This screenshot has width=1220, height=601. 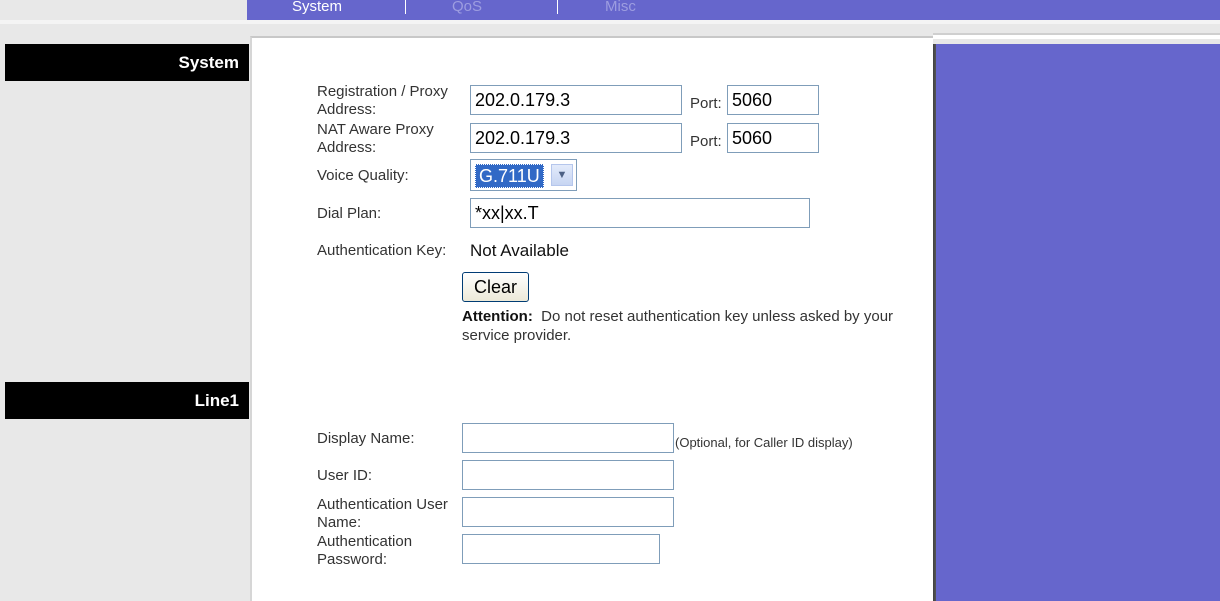 What do you see at coordinates (467, 7) in the screenshot?
I see `tab-qos: QoS` at bounding box center [467, 7].